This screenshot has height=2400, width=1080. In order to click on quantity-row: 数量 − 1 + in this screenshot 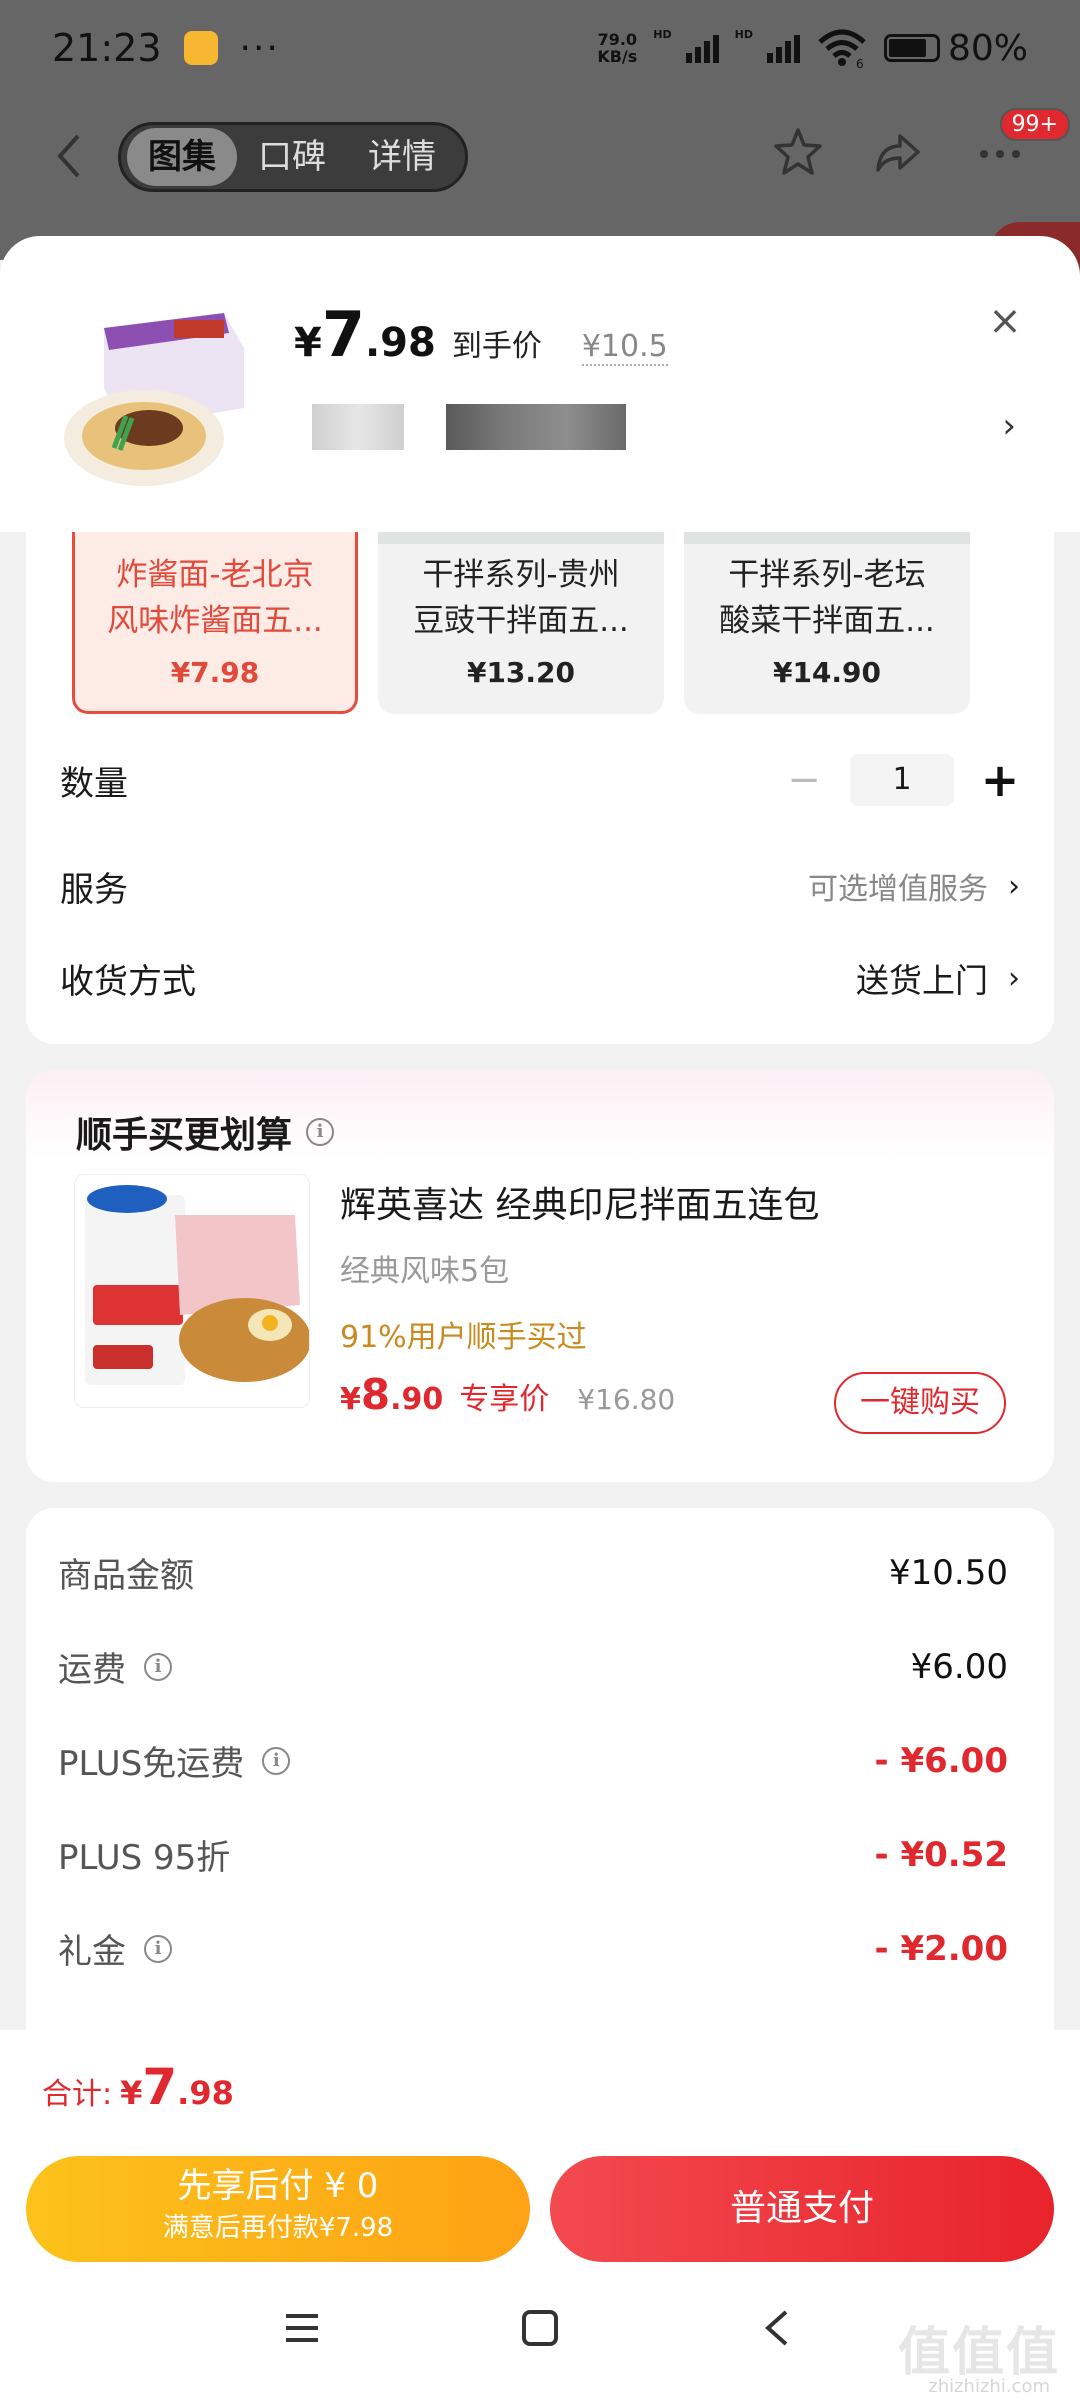, I will do `click(540, 780)`.